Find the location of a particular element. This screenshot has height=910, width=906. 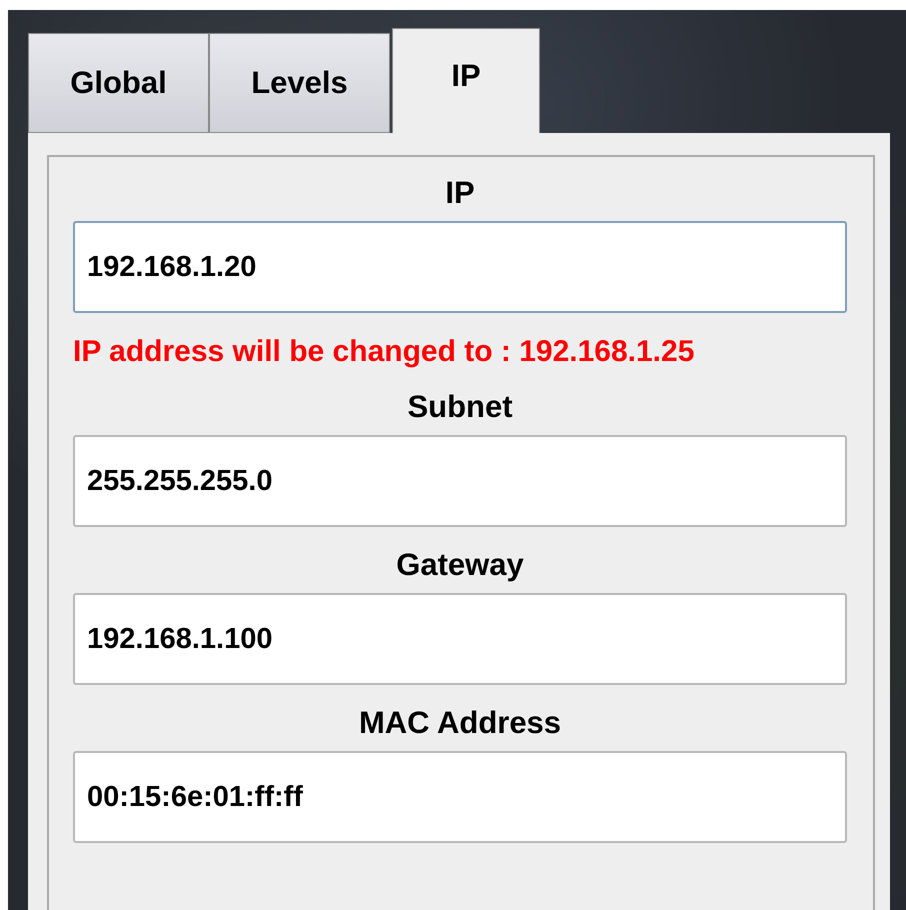

warning-text: IP address will be changed to : 192.168.1.25 is located at coordinates (383, 352).